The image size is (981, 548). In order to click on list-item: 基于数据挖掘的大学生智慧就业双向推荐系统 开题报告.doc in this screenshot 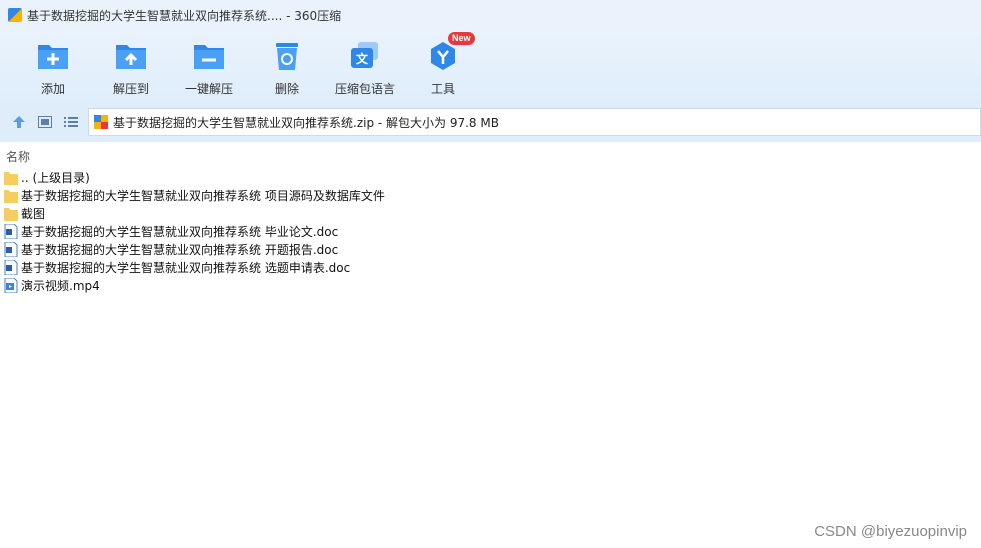, I will do `click(490, 249)`.